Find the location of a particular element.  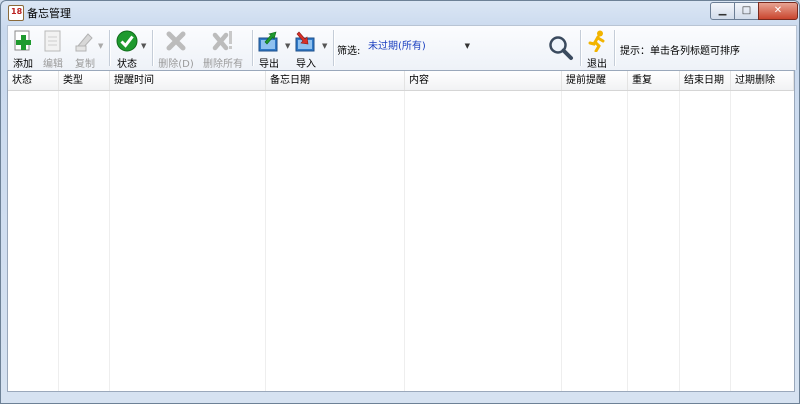

status-button: 状态 is located at coordinates (127, 49).